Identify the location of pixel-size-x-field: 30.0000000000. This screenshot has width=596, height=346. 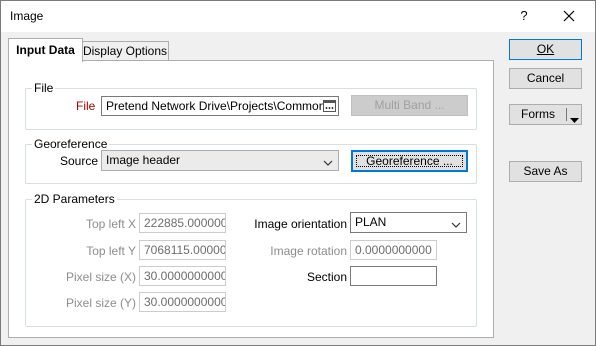
(182, 276).